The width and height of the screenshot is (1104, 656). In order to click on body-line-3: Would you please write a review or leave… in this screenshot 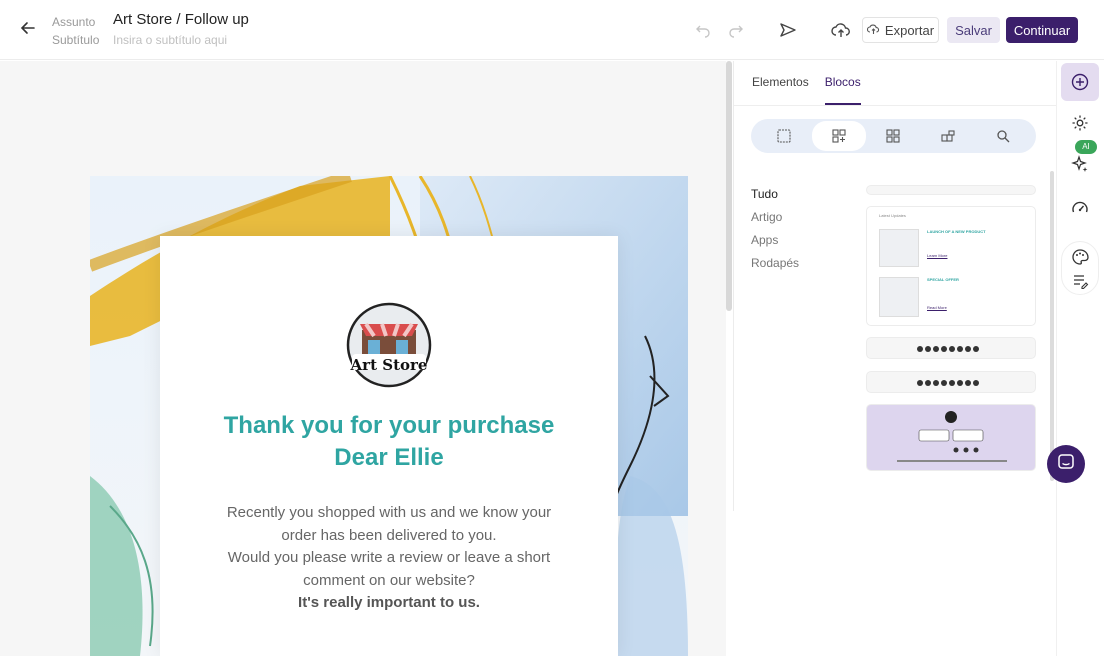, I will do `click(389, 557)`.